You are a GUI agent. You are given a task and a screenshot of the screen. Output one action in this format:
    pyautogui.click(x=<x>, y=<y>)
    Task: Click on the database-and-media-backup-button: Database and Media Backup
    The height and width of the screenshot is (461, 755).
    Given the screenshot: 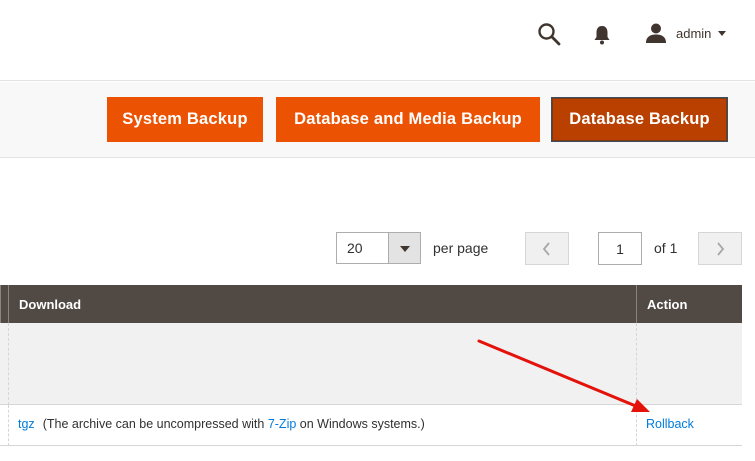 What is the action you would take?
    pyautogui.click(x=408, y=119)
    